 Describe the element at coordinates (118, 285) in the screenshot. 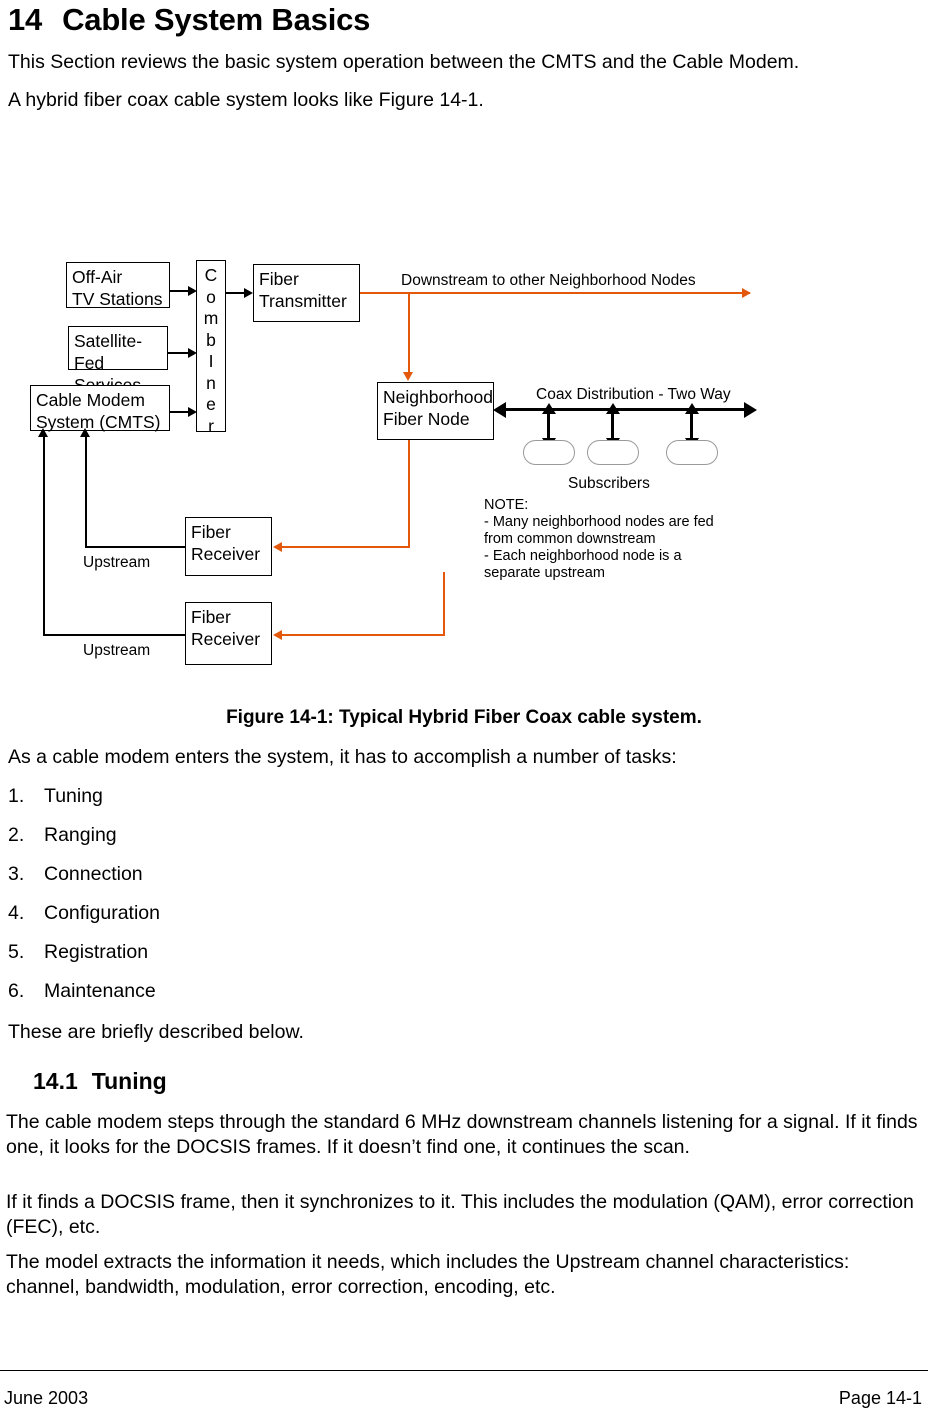

I see `diagram-box-off-air-tv-stations: Off-Air TV Stations` at that location.